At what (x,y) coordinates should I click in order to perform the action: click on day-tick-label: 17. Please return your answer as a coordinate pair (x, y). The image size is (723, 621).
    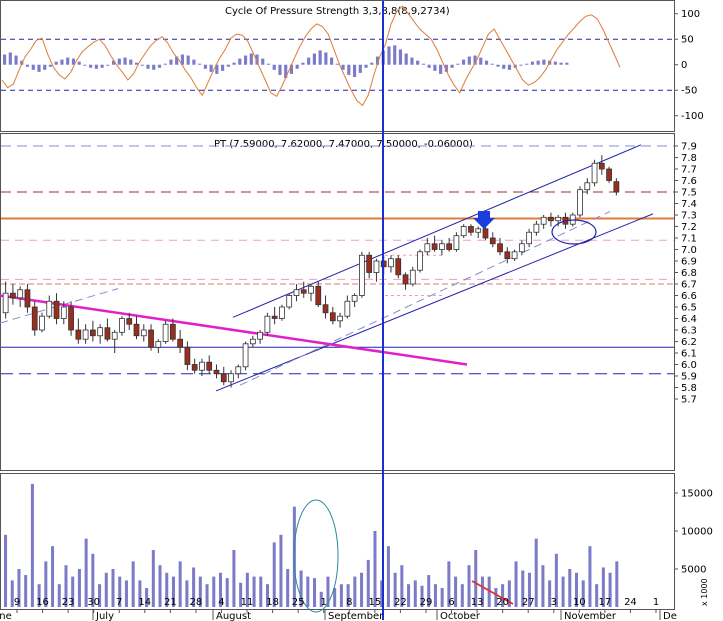
    Looking at the image, I should click on (605, 602).